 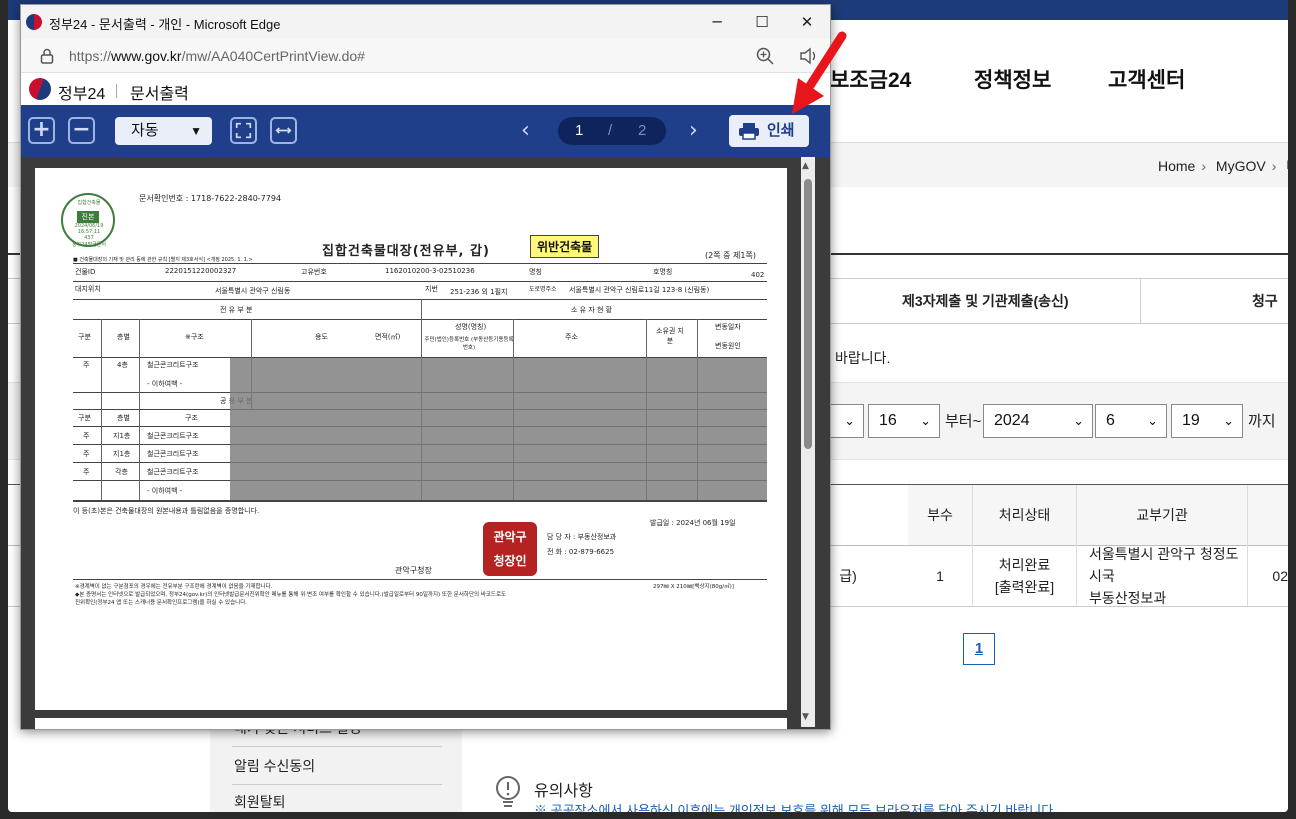 I want to click on tab-divider, so click(x=1140, y=301).